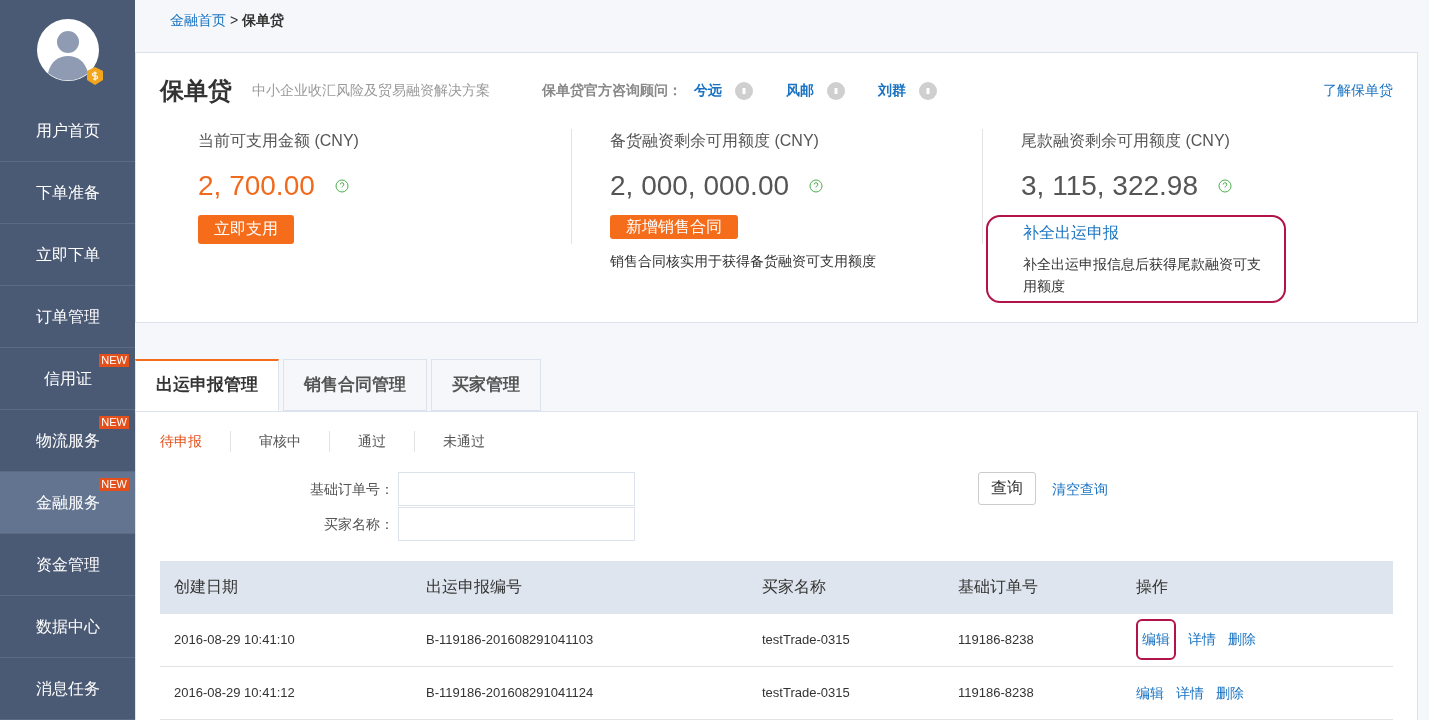 The width and height of the screenshot is (1429, 720). I want to click on table-cell: B-119186-201608291041103, so click(580, 640).